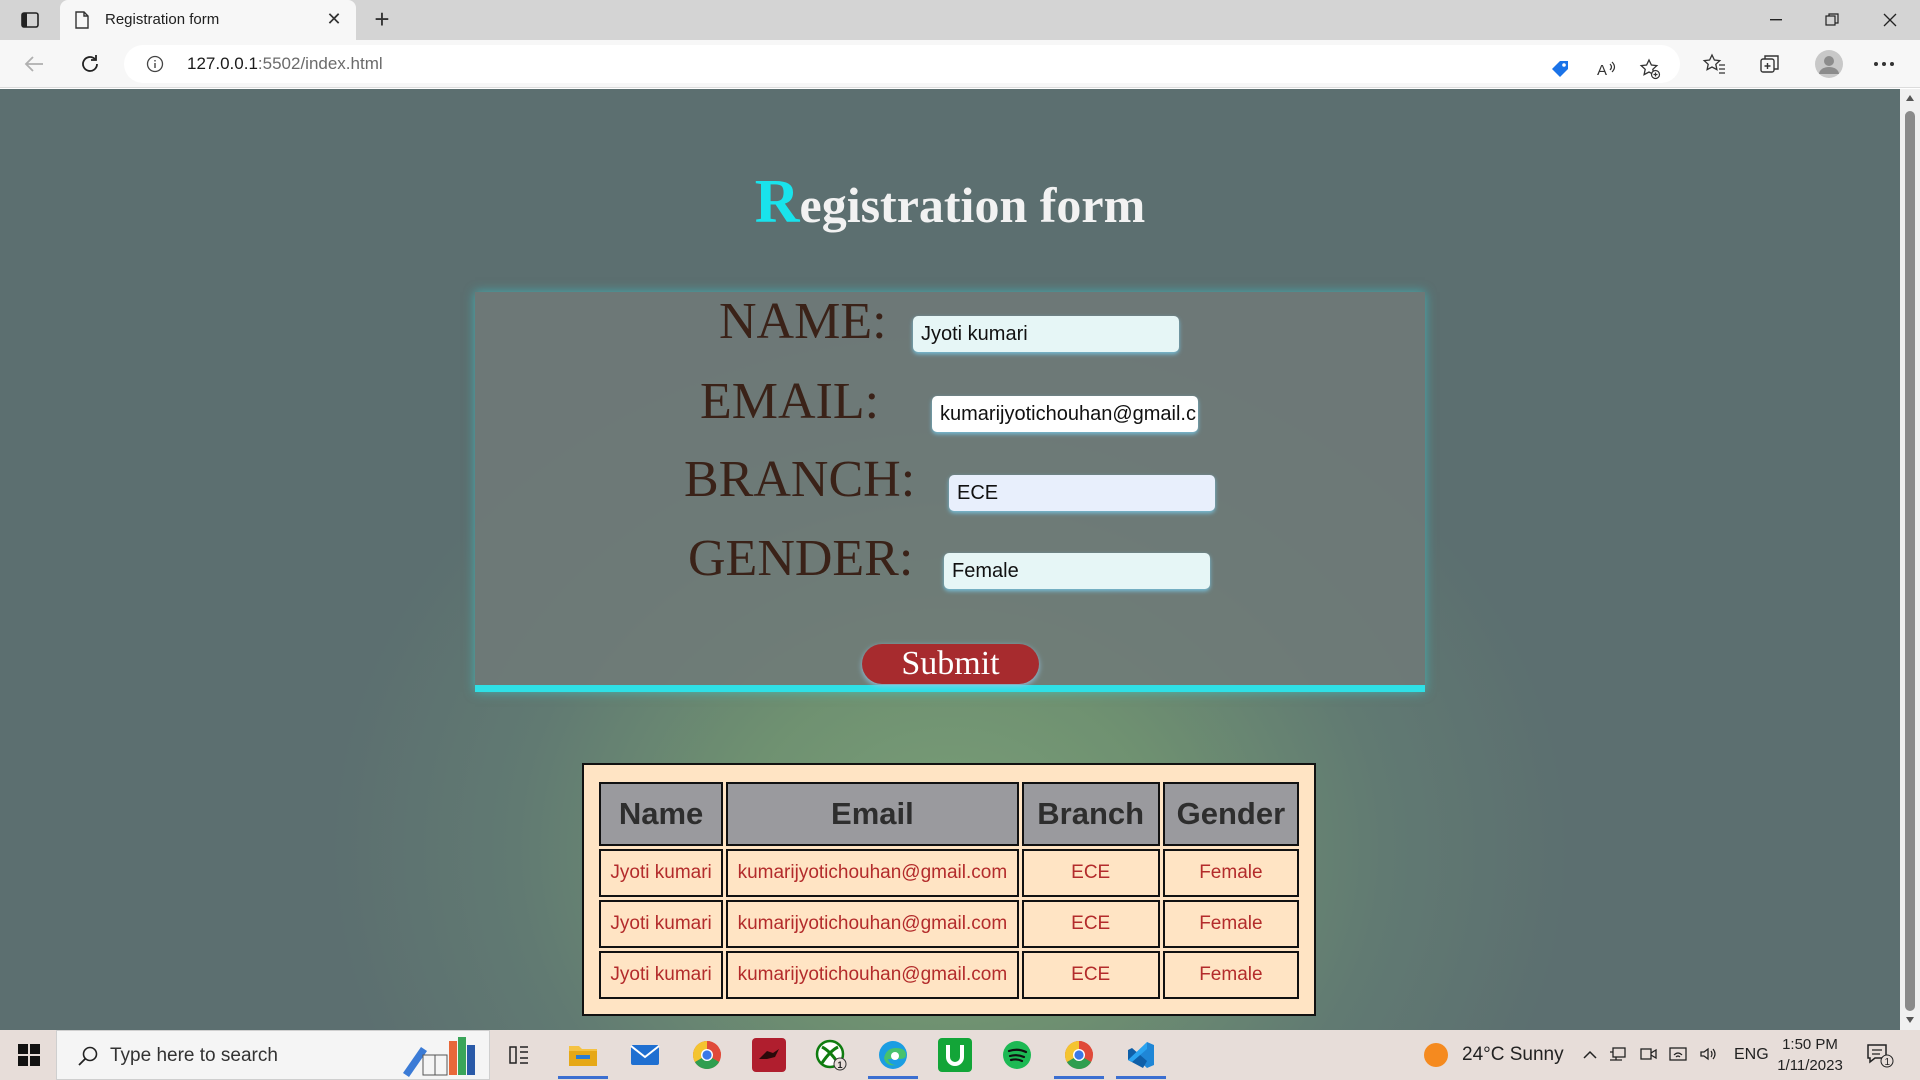 Image resolution: width=1920 pixels, height=1080 pixels. I want to click on url-path: :5502/index.html, so click(320, 63).